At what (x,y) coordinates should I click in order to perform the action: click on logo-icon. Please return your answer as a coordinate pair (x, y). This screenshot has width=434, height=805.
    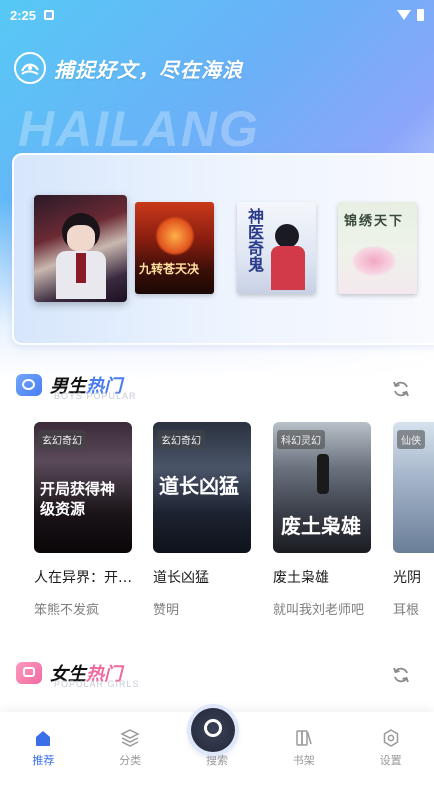
    Looking at the image, I should click on (30, 68).